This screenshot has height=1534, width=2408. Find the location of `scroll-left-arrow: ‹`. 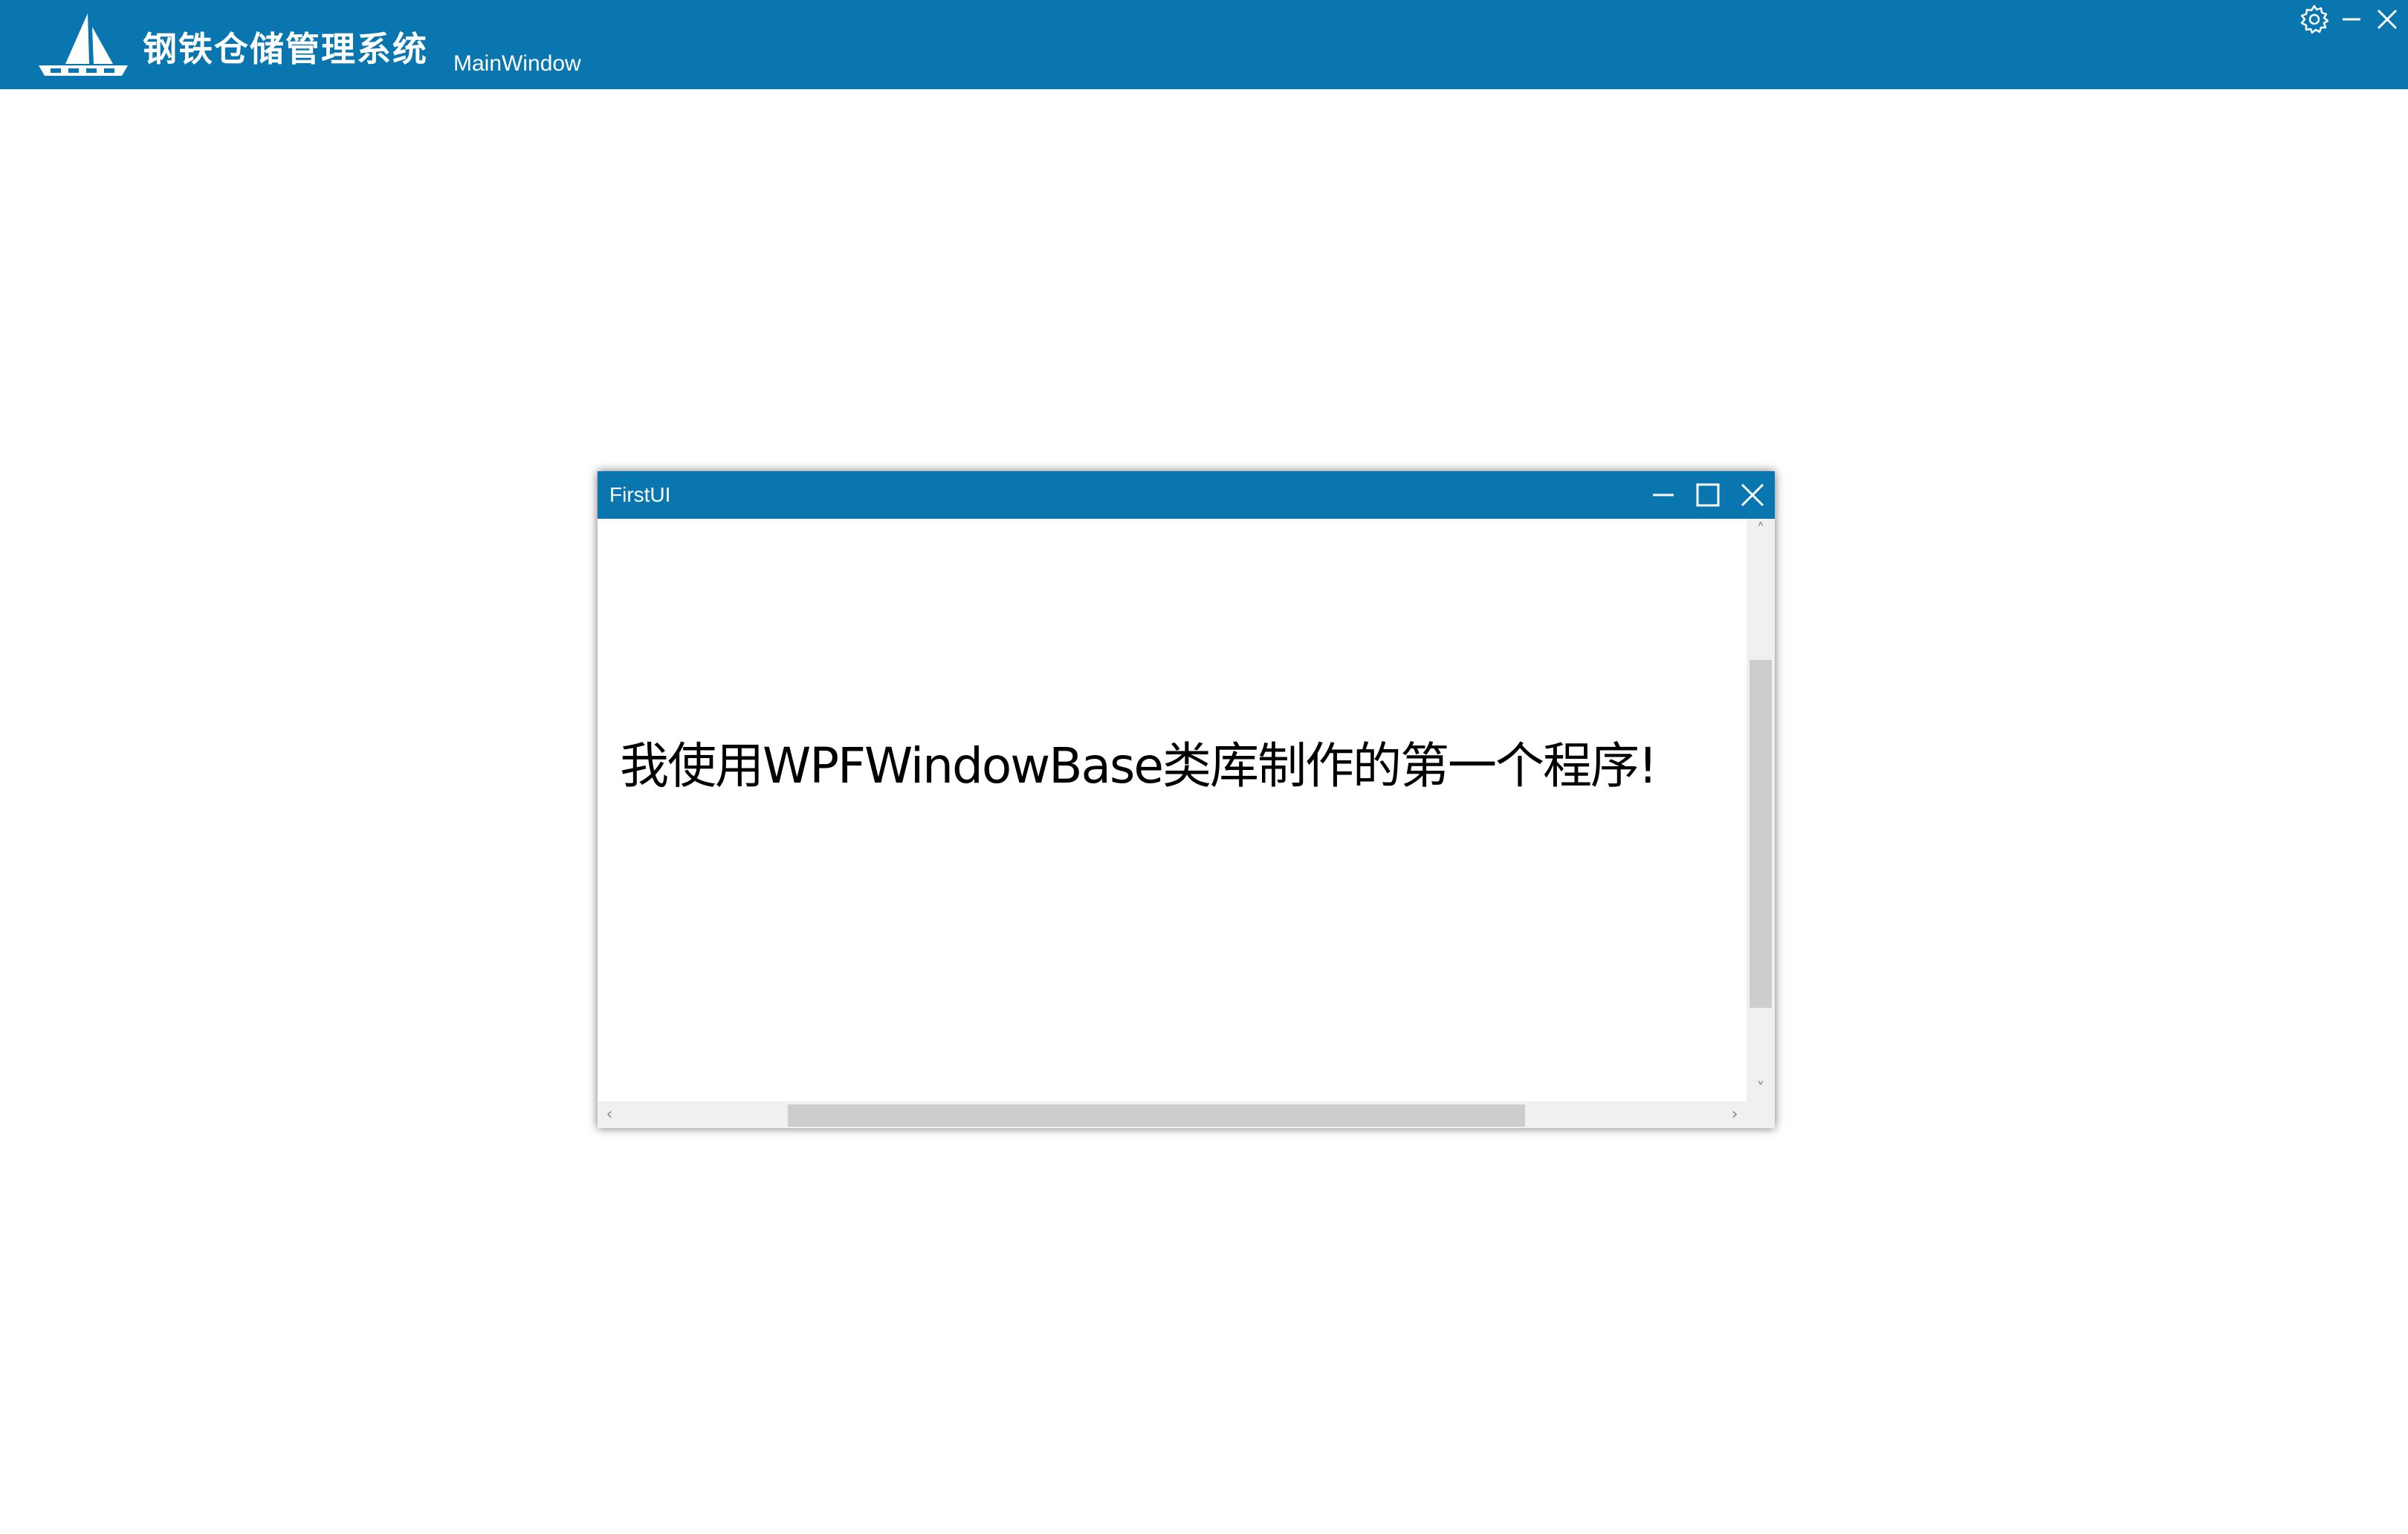

scroll-left-arrow: ‹ is located at coordinates (609, 1114).